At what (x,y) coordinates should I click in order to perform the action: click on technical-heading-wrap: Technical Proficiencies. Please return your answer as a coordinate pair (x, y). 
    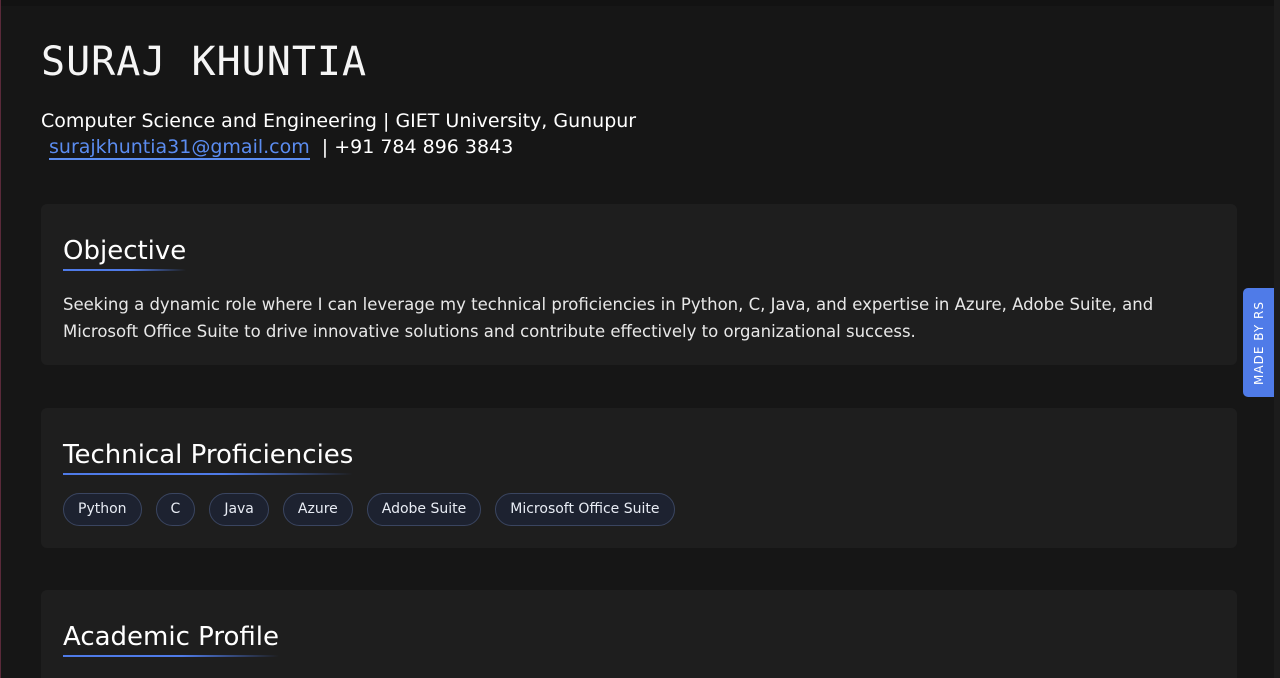
    Looking at the image, I should click on (639, 456).